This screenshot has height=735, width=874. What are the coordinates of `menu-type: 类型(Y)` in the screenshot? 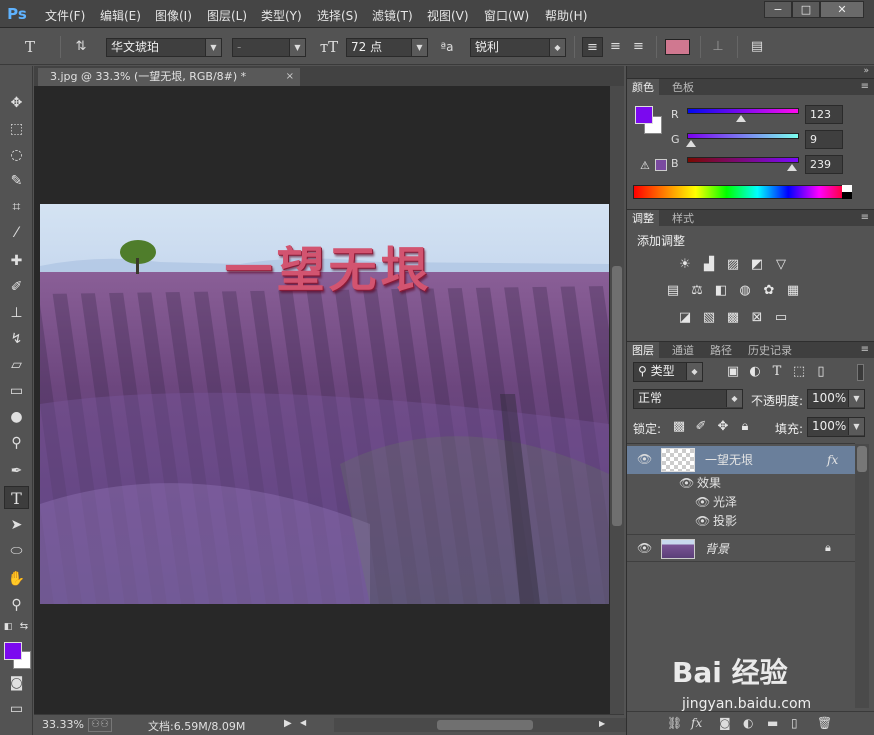 It's located at (281, 15).